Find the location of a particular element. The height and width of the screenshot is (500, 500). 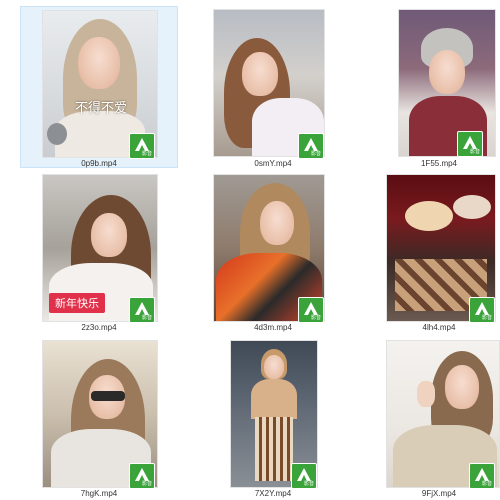

video-caption: 不得不爱 is located at coordinates (101, 108).